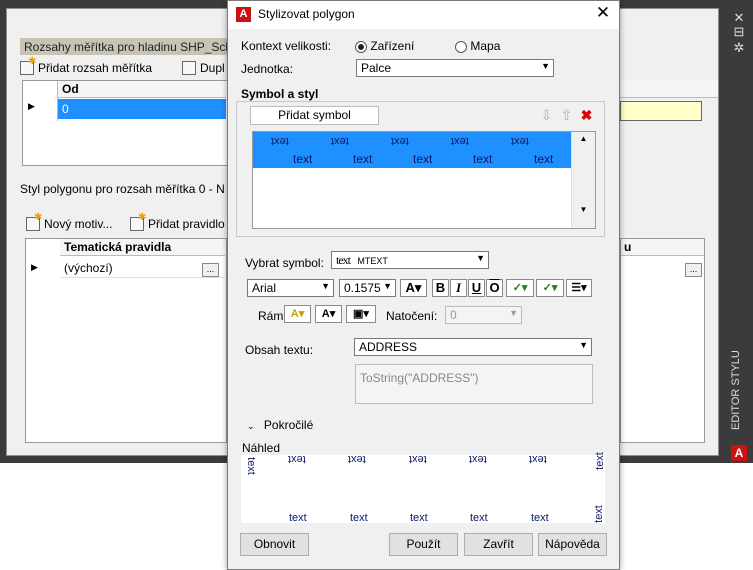 This screenshot has height=570, width=753. I want to click on expression-button-2: ✓▾, so click(550, 288).